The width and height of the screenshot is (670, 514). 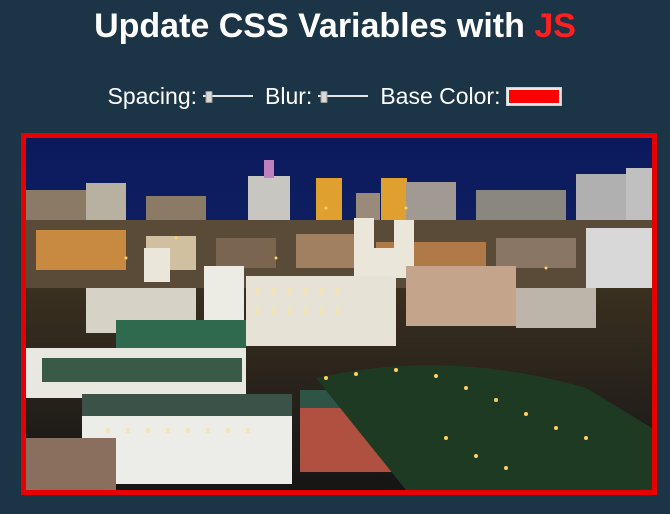 I want to click on spacing-slider-thumb, so click(x=209, y=97).